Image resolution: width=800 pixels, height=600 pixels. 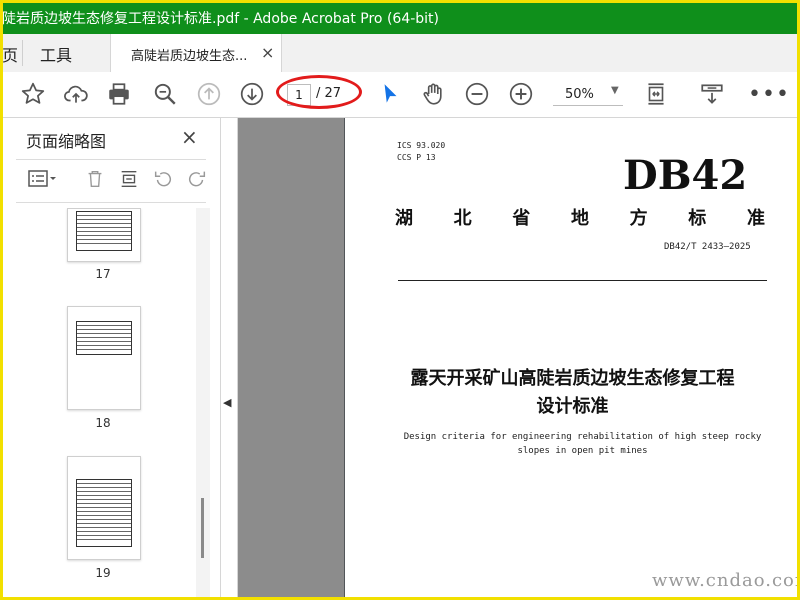 I want to click on close-panel-icon: ×, so click(x=189, y=137).